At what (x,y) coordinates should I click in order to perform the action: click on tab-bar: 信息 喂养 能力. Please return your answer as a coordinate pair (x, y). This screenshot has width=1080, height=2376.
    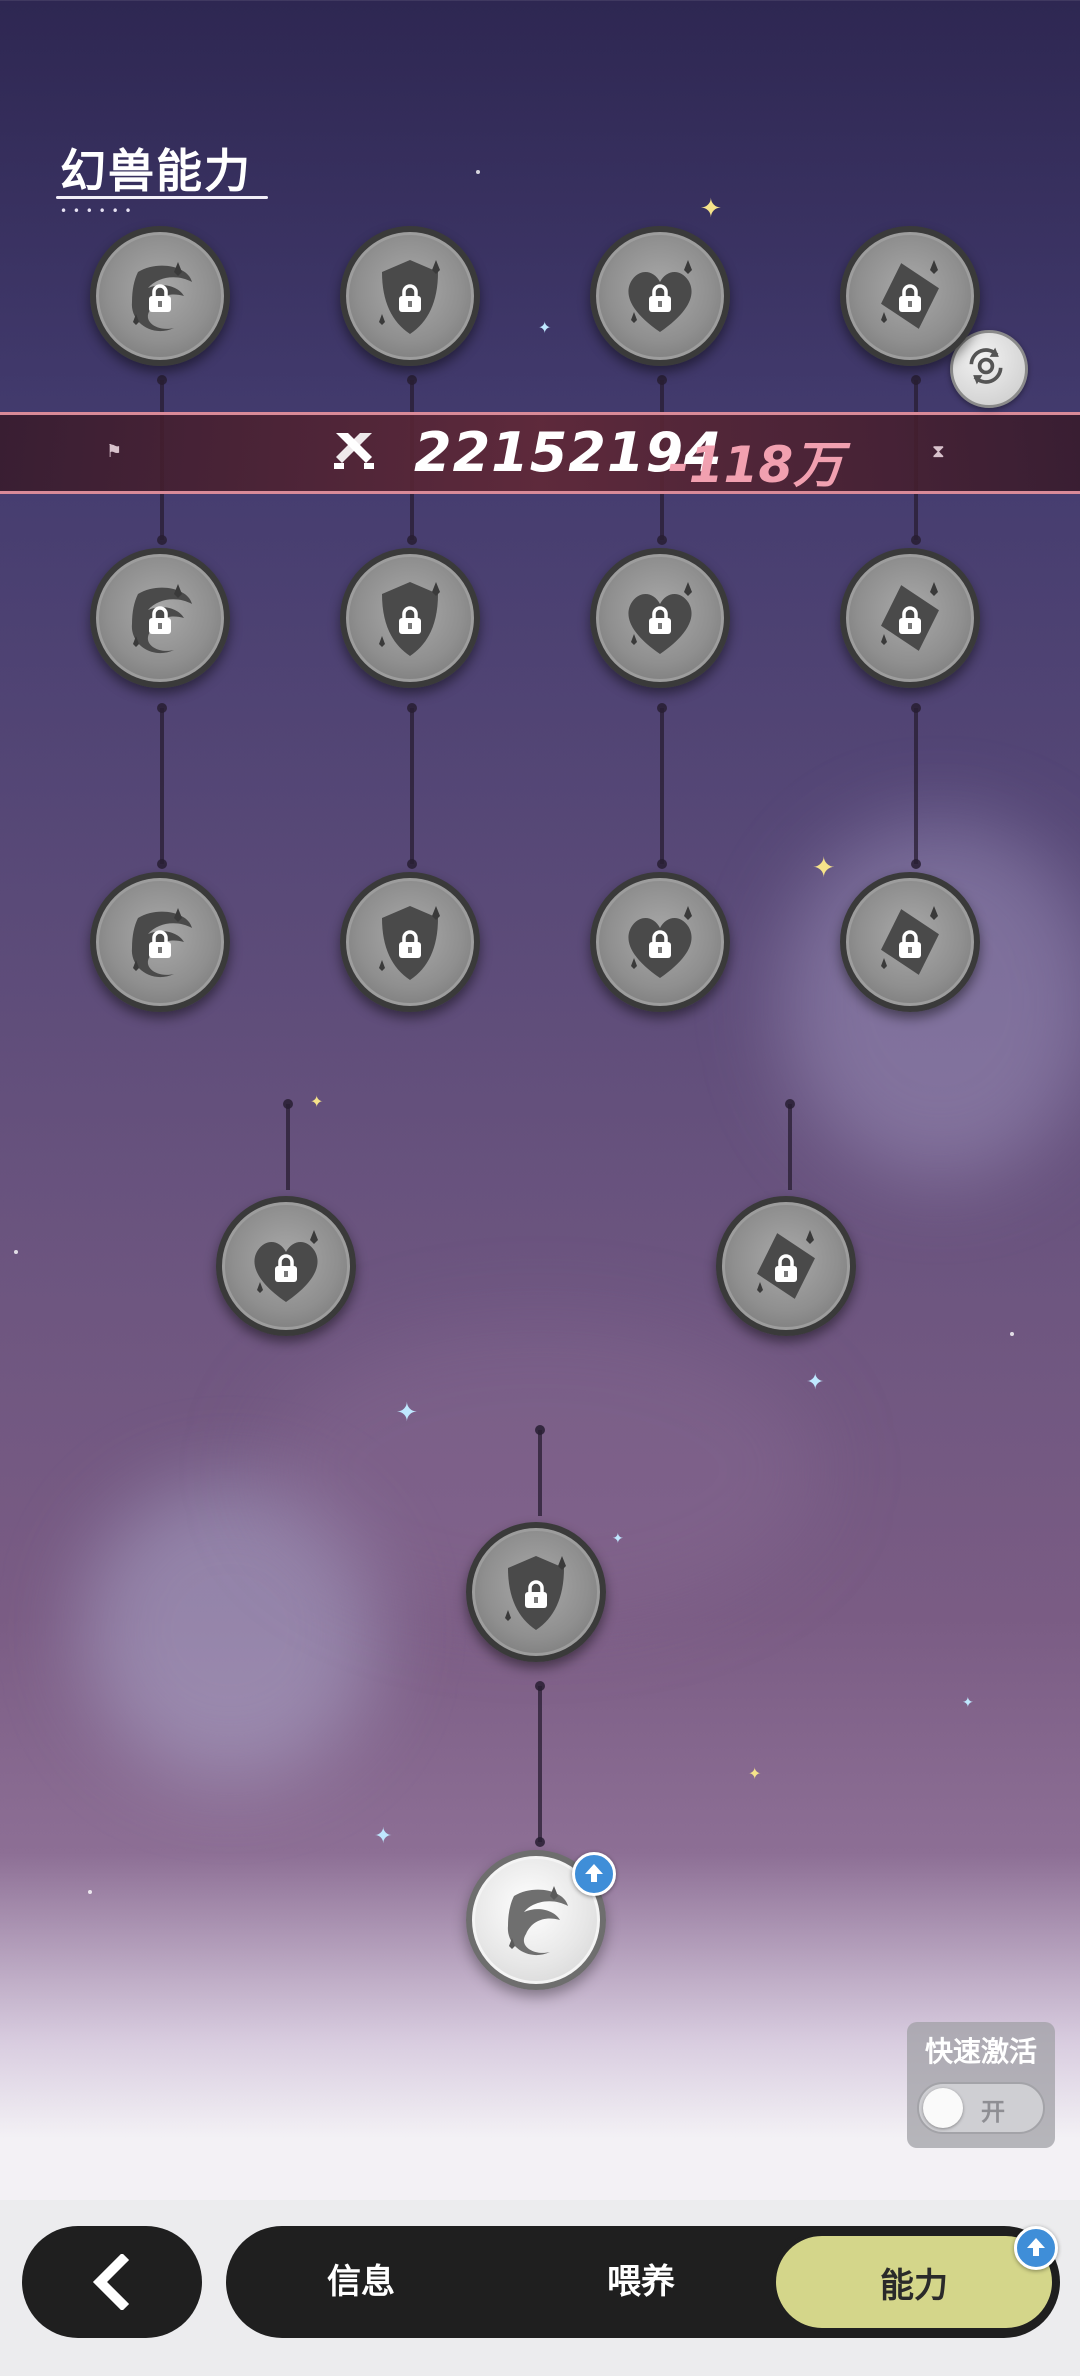
    Looking at the image, I should click on (643, 2282).